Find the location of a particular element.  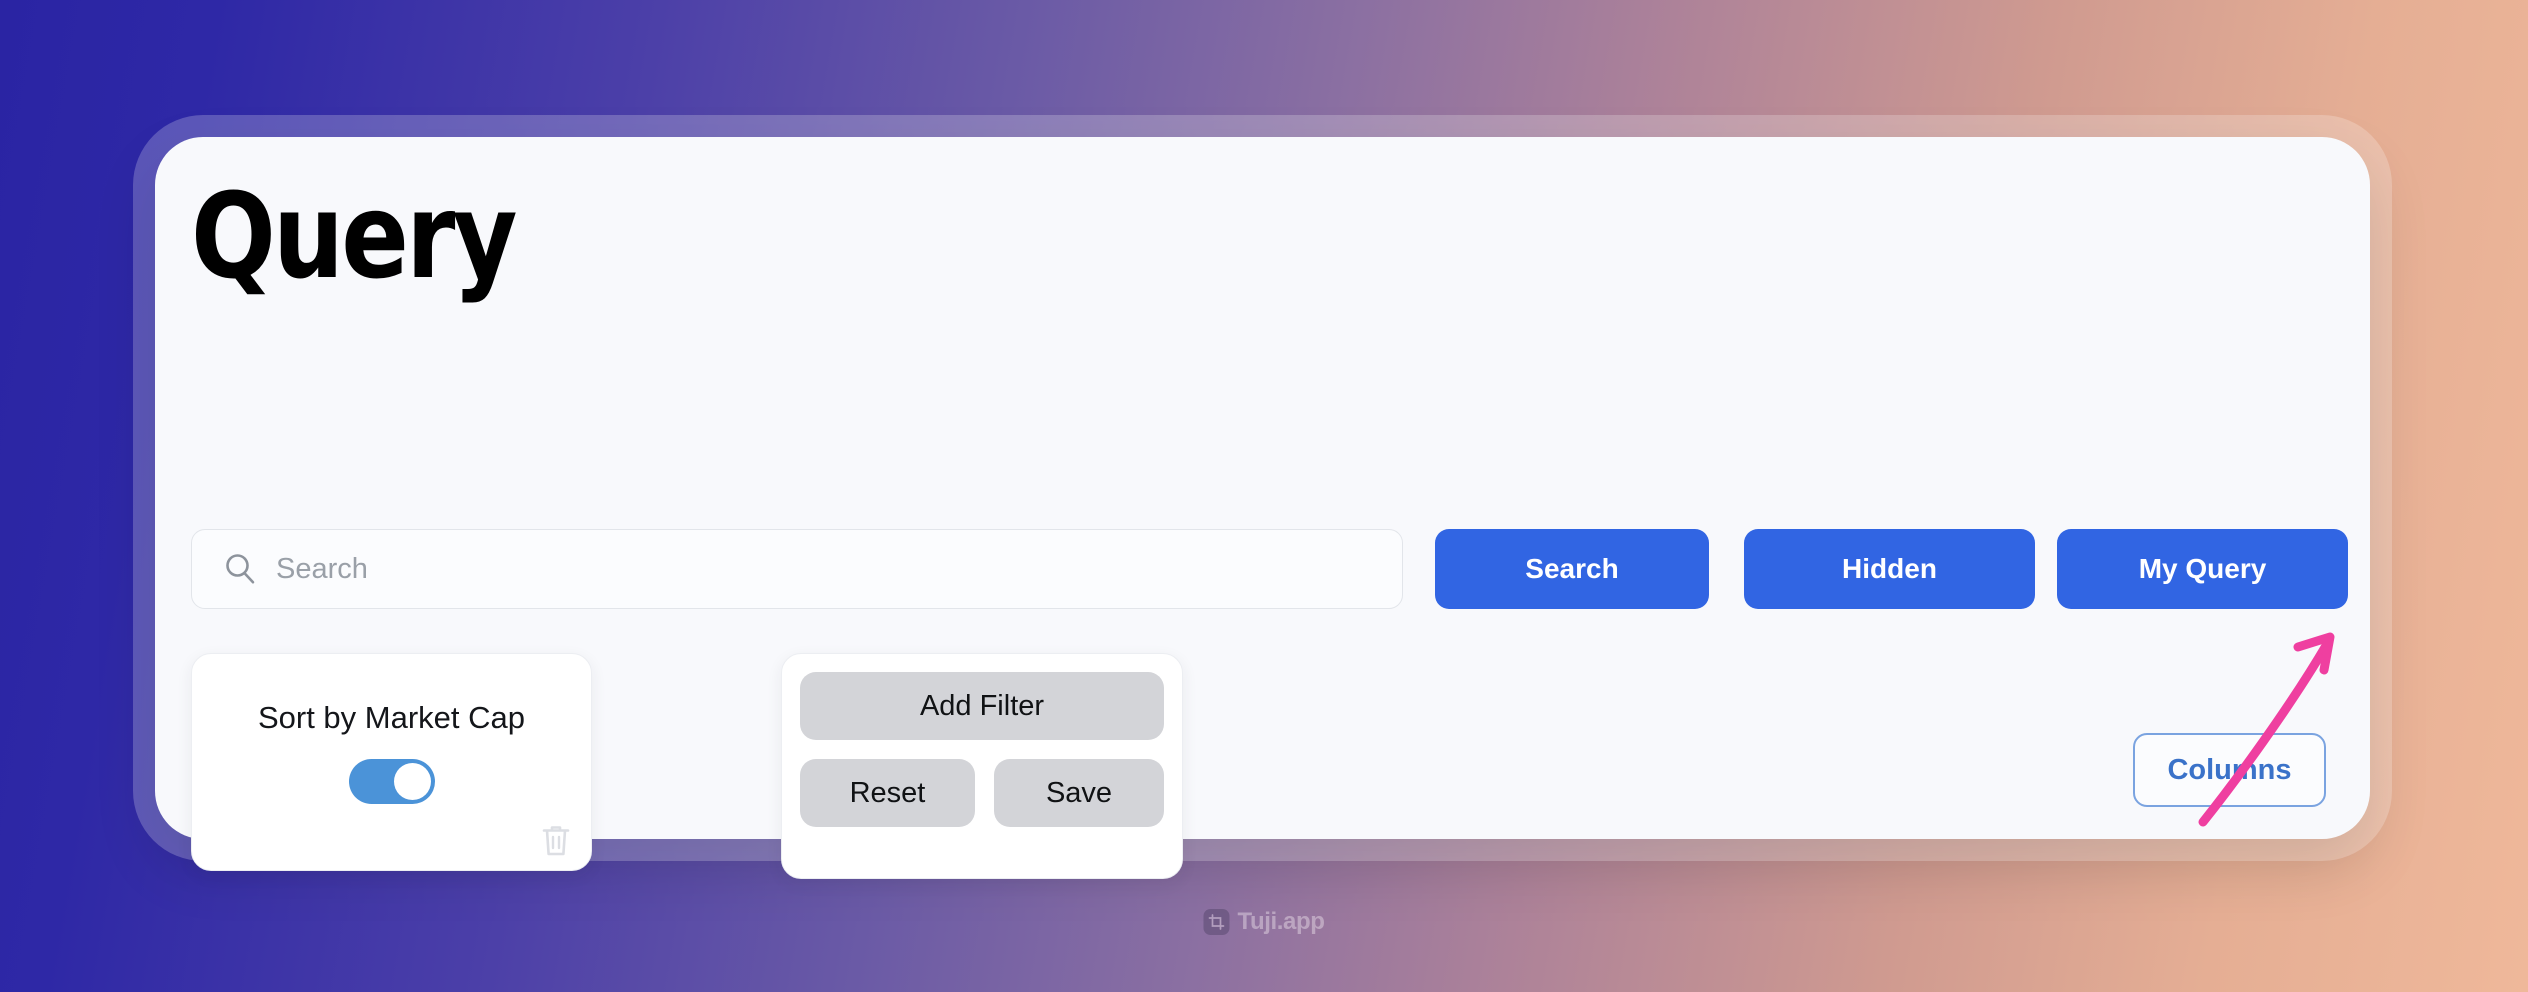

search-toolbar: Search Hidden My Query is located at coordinates (1269, 569).